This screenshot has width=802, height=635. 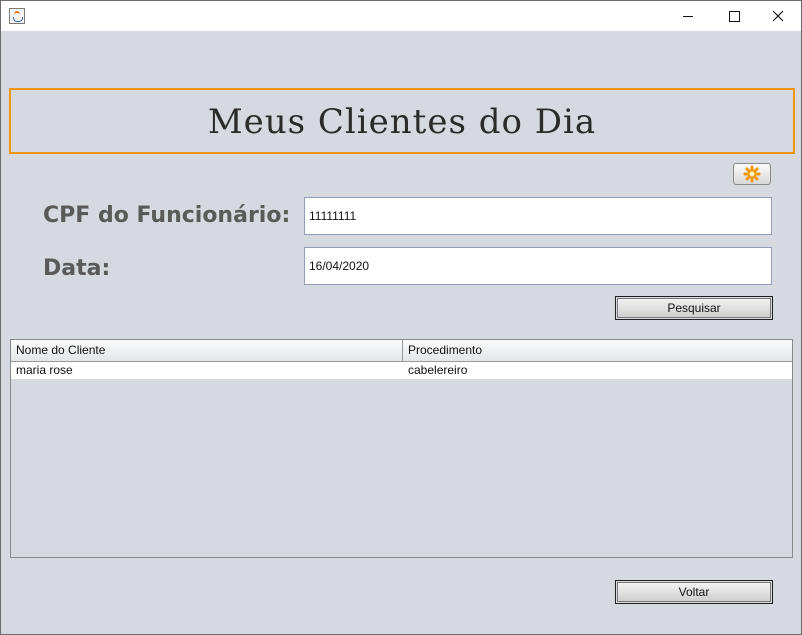 I want to click on date-label: Data:, so click(x=77, y=268).